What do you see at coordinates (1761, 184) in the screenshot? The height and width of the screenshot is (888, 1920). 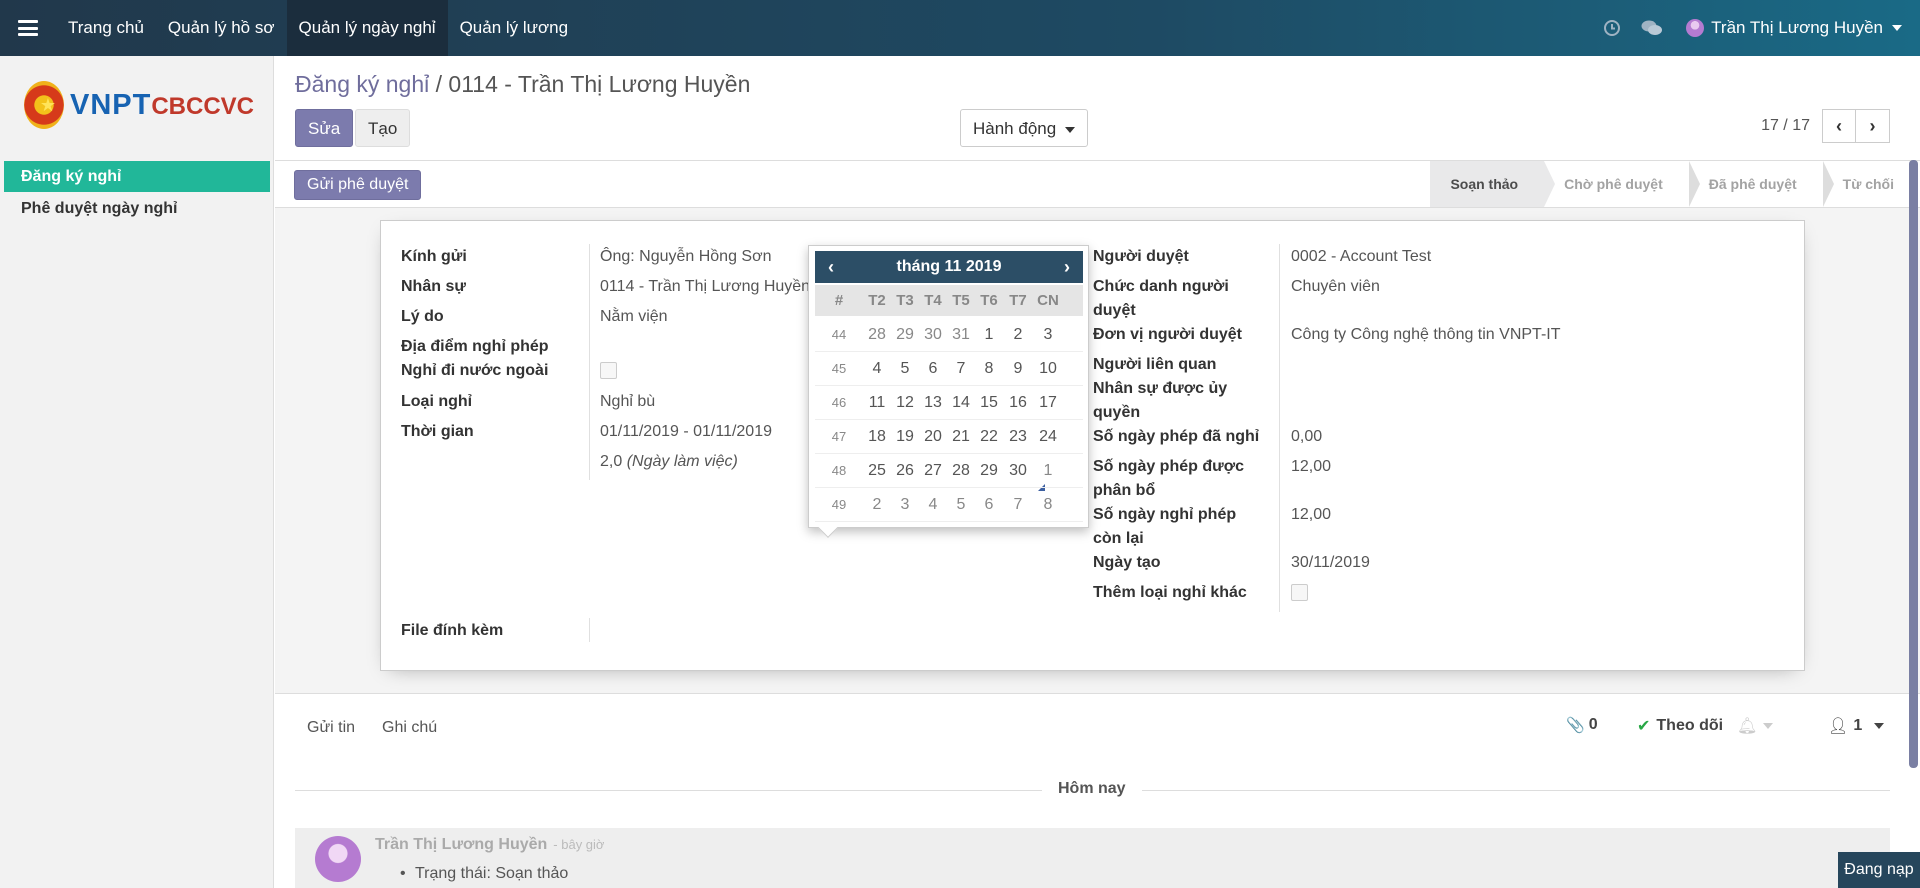 I see `stage-approved: Đã phê duyệt` at bounding box center [1761, 184].